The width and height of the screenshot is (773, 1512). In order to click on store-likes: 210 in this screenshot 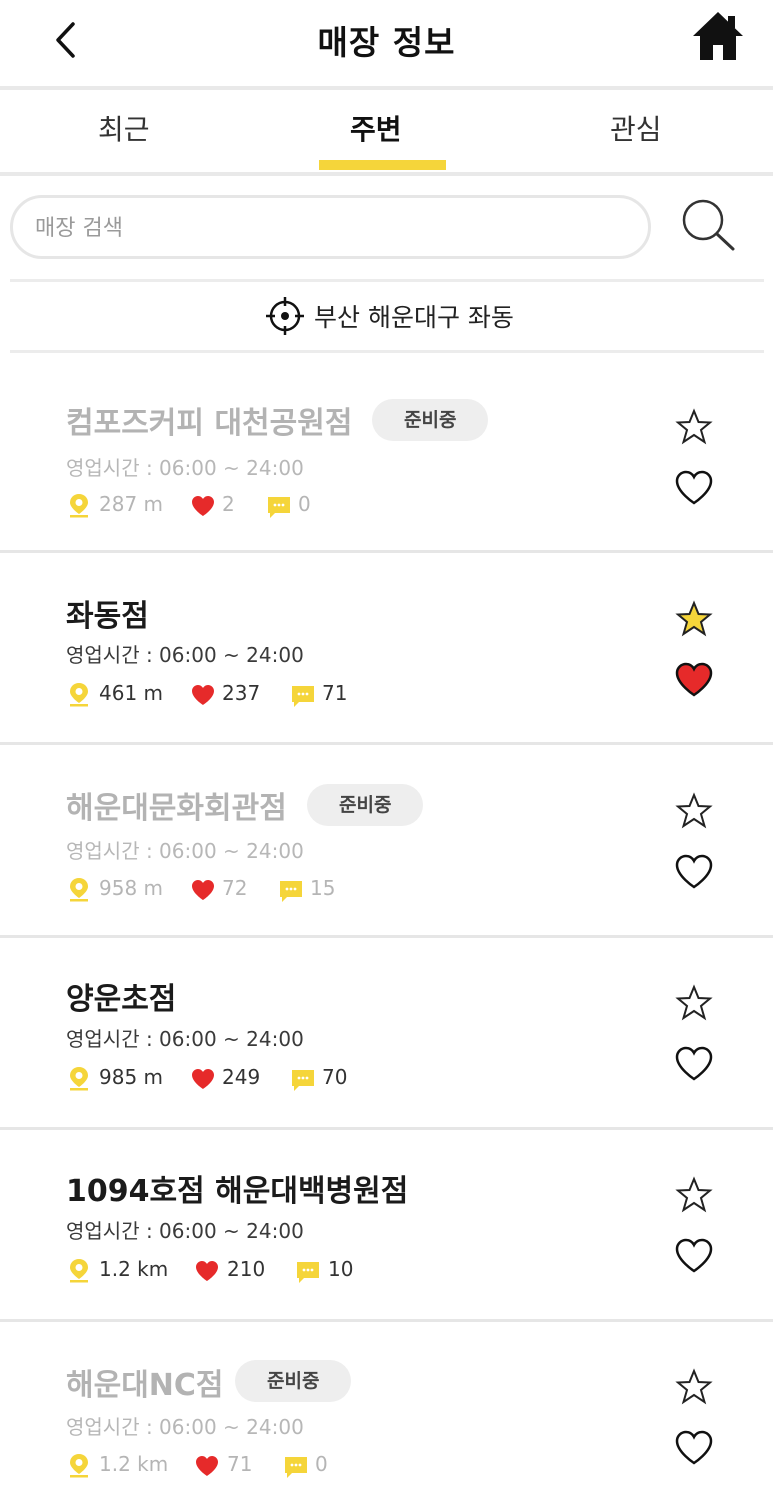, I will do `click(246, 1269)`.